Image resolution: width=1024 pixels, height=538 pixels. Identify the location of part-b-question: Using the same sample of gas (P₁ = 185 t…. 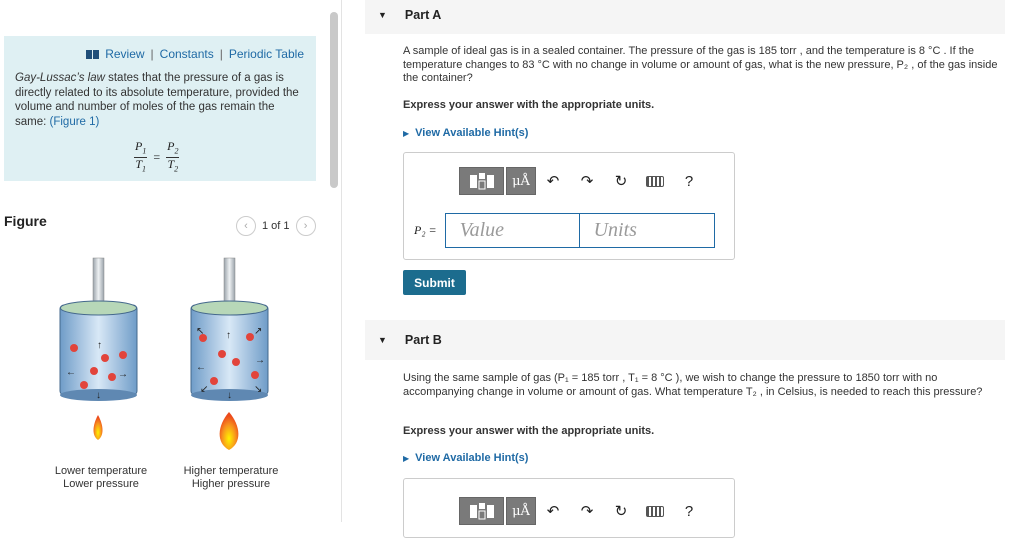
(693, 385).